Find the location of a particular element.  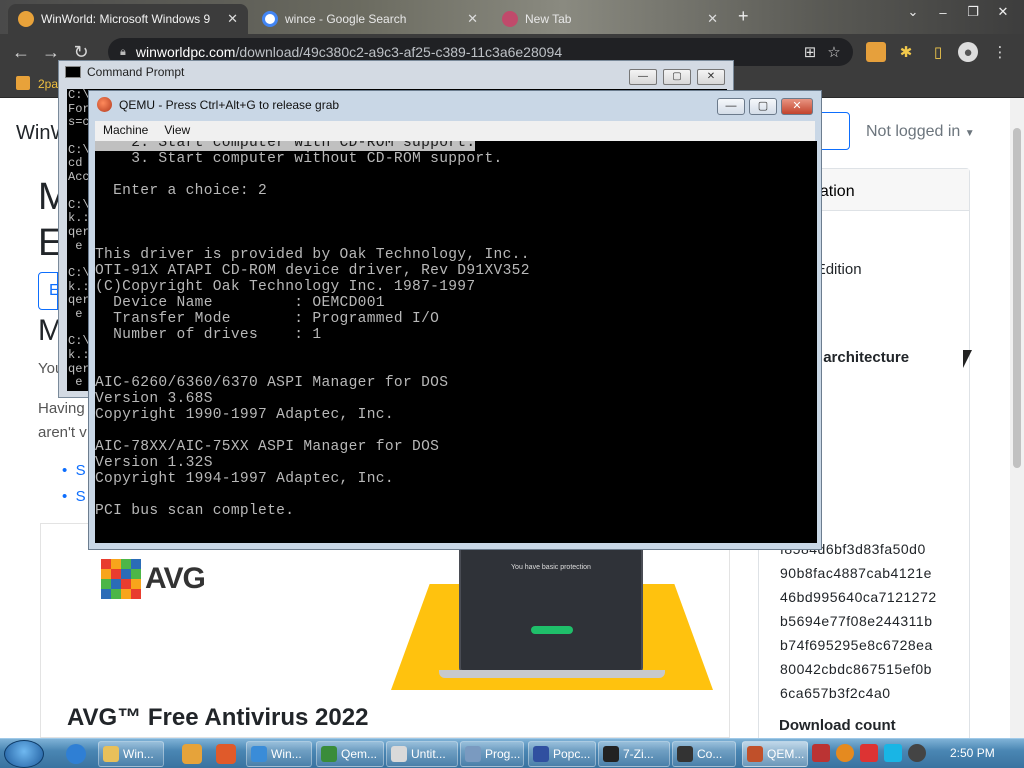

kebab-menu-icon: ⋮ is located at coordinates (1000, 52).